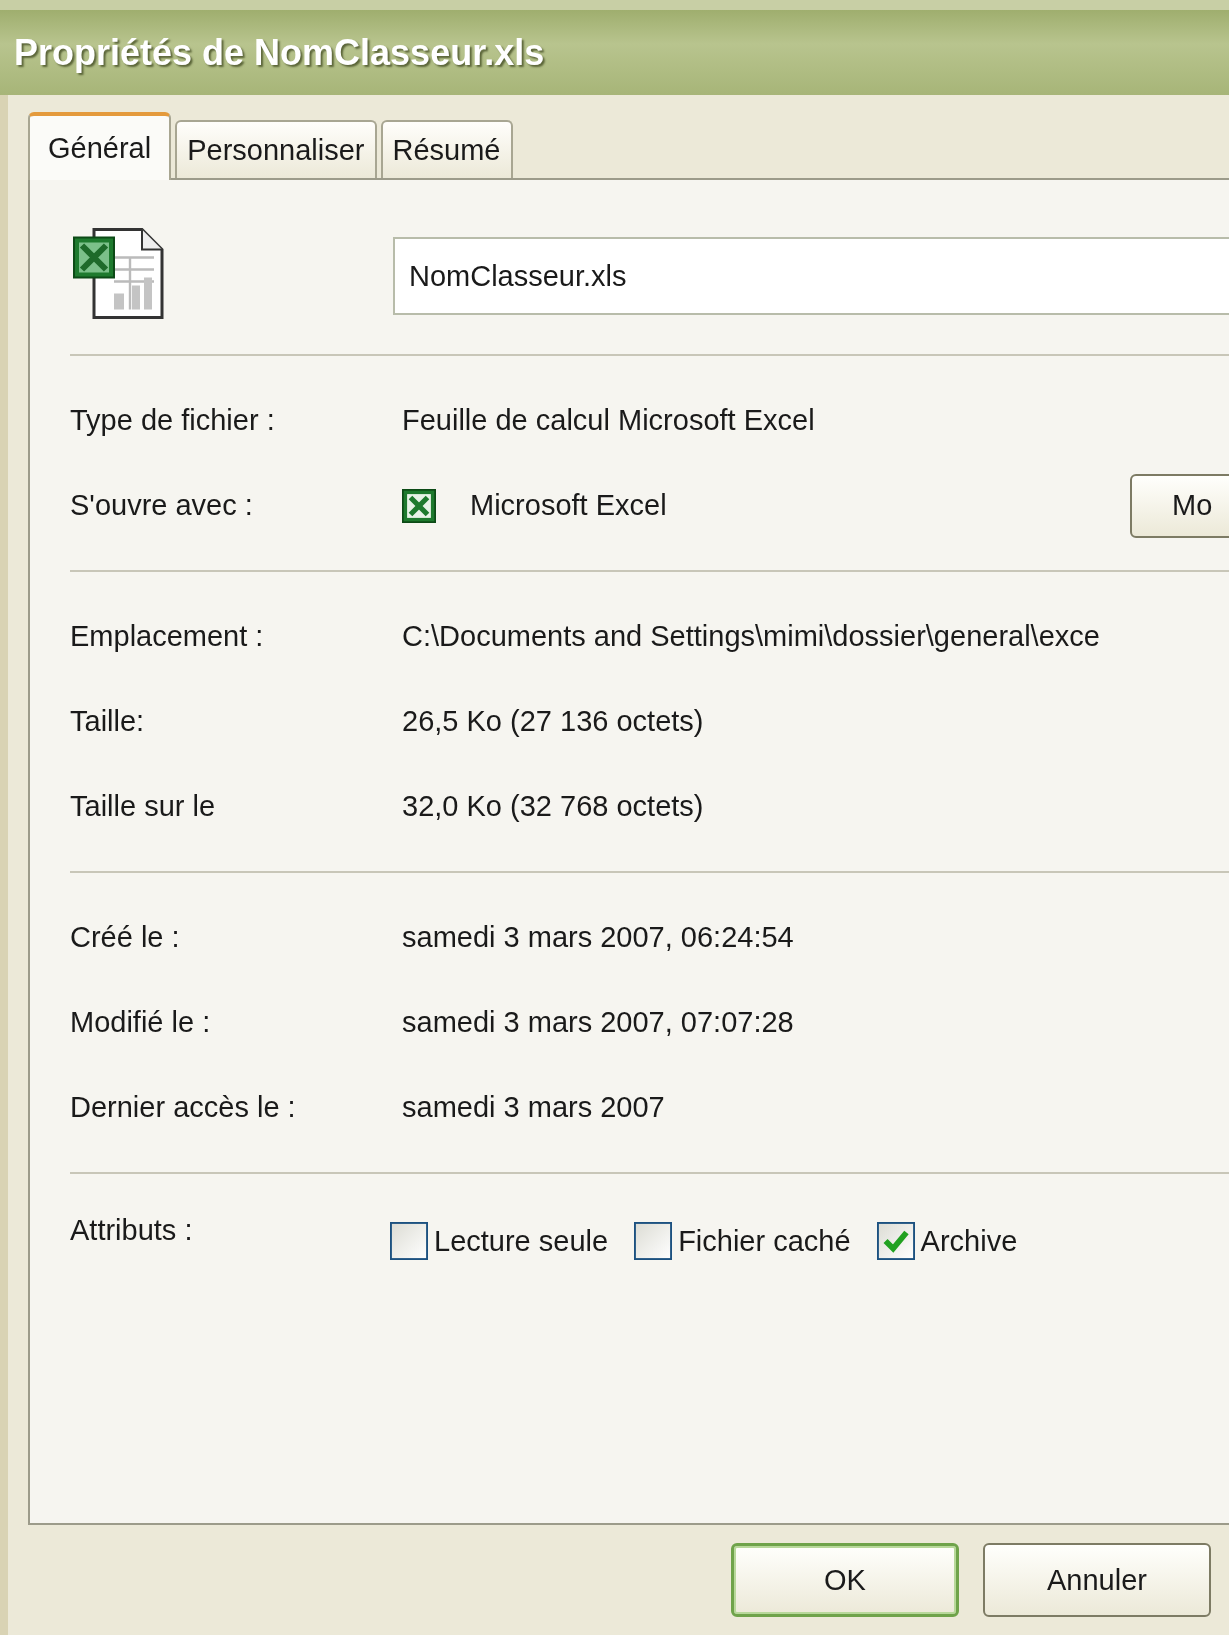 This screenshot has width=1229, height=1635. I want to click on property-value: samedi 3 mars 2007, 06:24:54, so click(598, 937).